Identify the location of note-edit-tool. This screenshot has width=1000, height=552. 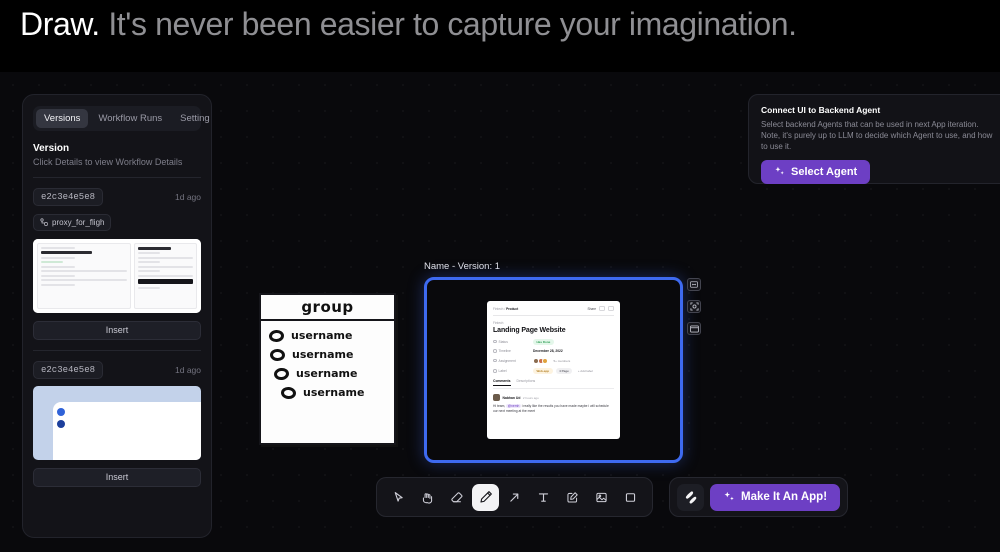
(572, 497).